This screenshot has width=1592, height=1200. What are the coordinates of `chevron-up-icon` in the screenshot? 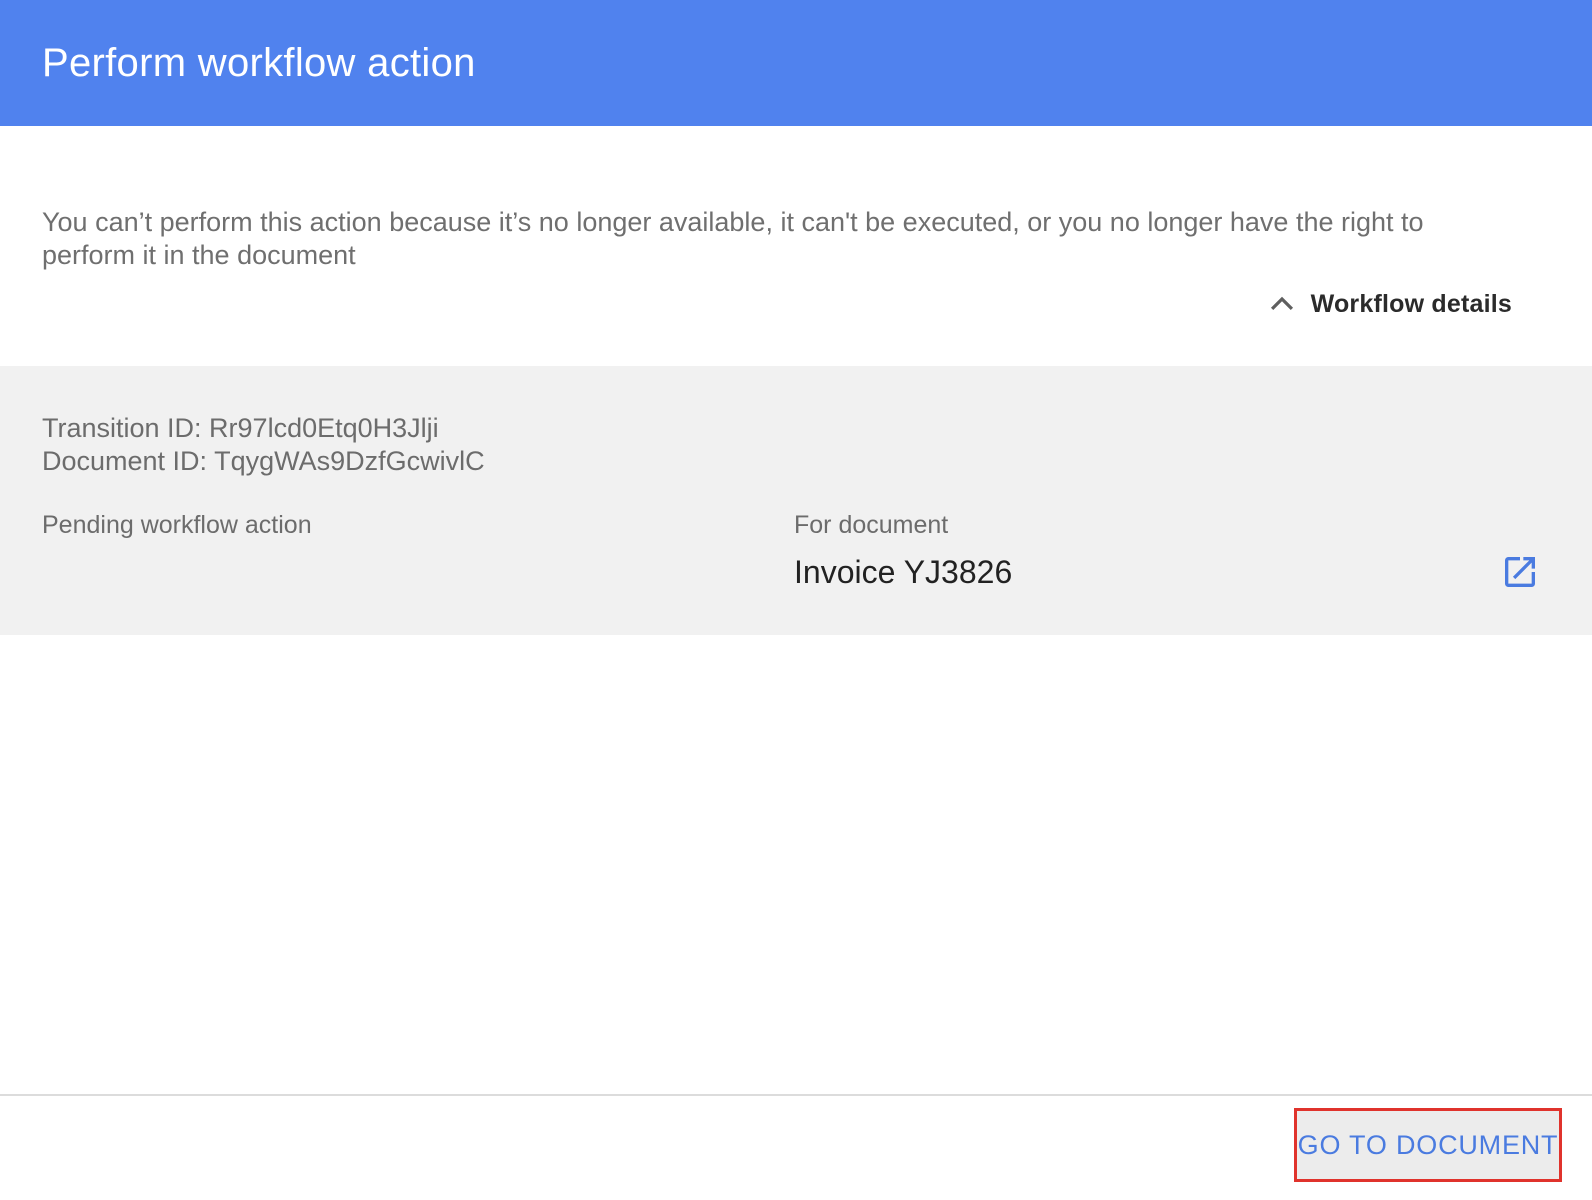 It's located at (1282, 304).